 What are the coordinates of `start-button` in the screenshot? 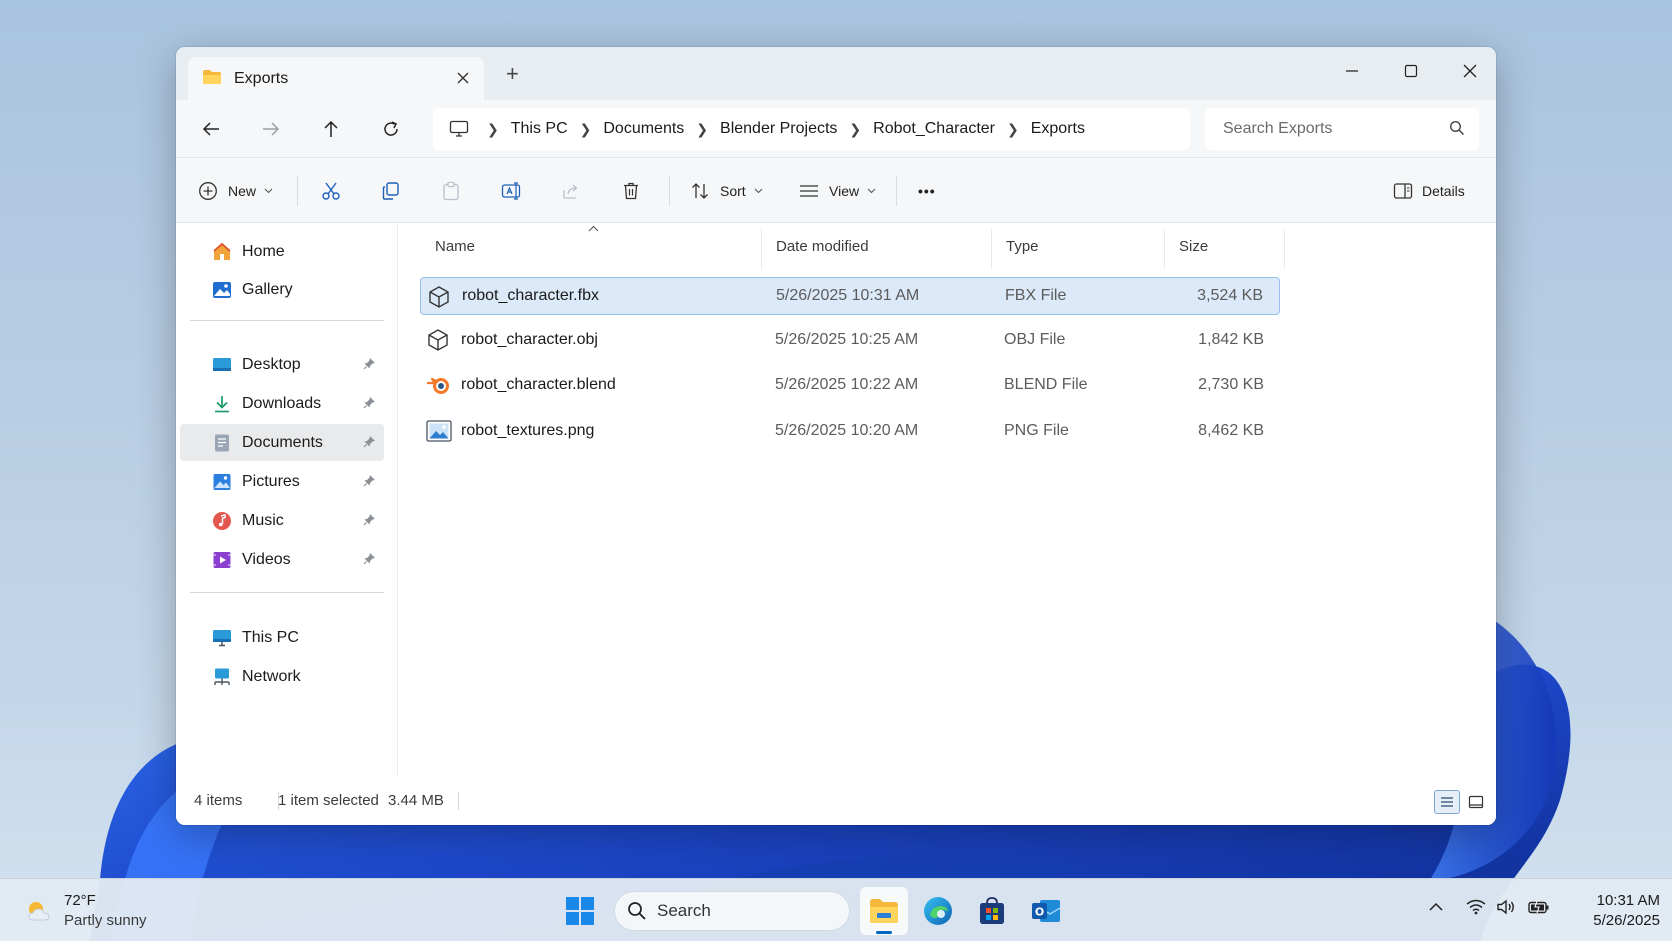 It's located at (580, 911).